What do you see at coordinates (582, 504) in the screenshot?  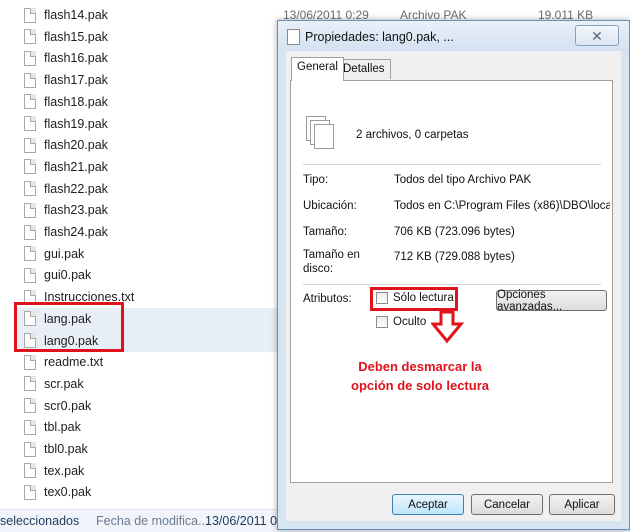 I see `apply-button: Aplicar` at bounding box center [582, 504].